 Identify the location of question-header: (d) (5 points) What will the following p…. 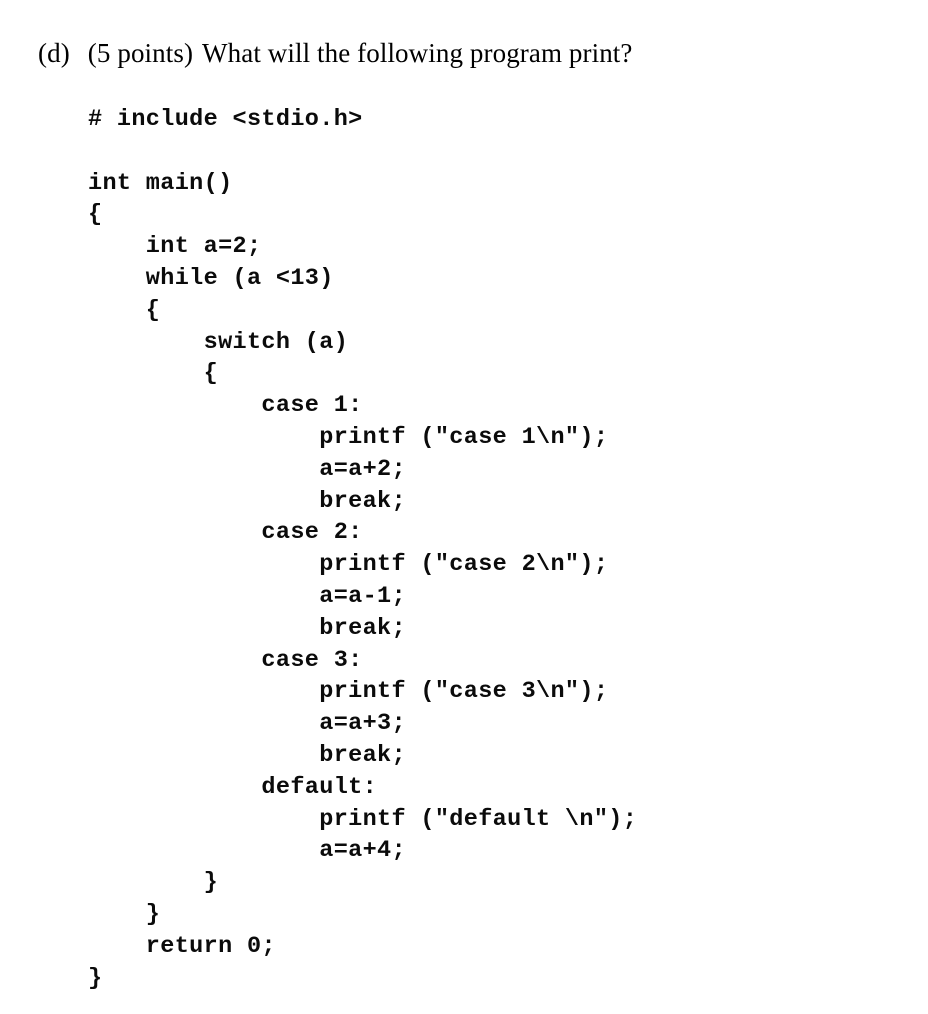
(335, 53).